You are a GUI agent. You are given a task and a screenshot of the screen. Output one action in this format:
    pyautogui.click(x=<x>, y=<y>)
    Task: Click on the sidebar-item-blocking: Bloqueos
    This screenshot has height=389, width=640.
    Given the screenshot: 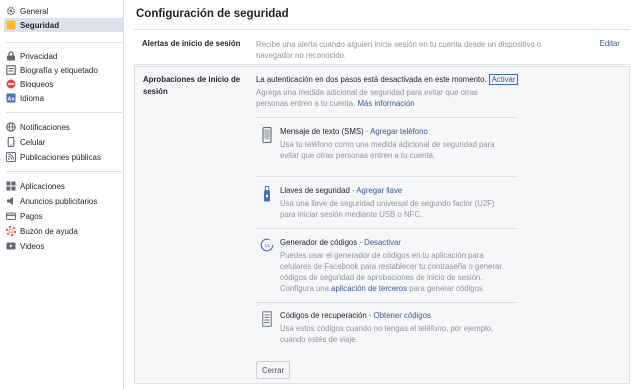 What is the action you would take?
    pyautogui.click(x=64, y=84)
    